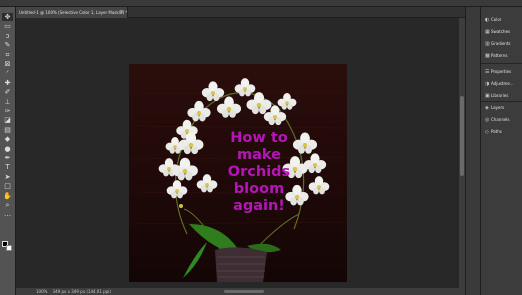  Describe the element at coordinates (7, 73) in the screenshot. I see `eyedropper-tool-icon: ᐟ` at that location.